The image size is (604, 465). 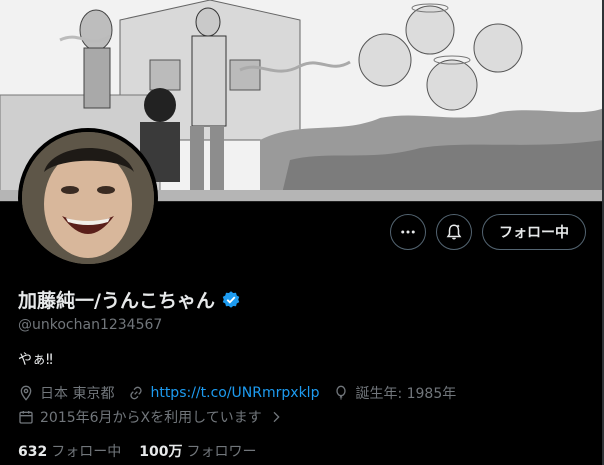 I want to click on verified-badge-icon, so click(x=231, y=300).